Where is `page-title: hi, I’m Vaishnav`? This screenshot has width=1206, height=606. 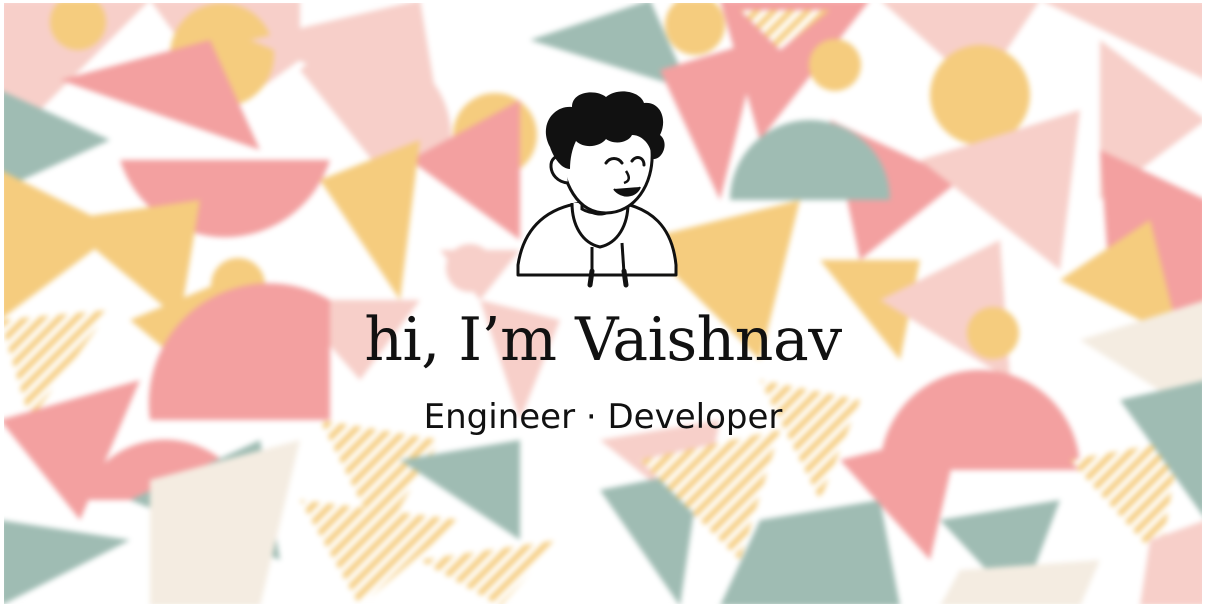
page-title: hi, I’m Vaishnav is located at coordinates (603, 340).